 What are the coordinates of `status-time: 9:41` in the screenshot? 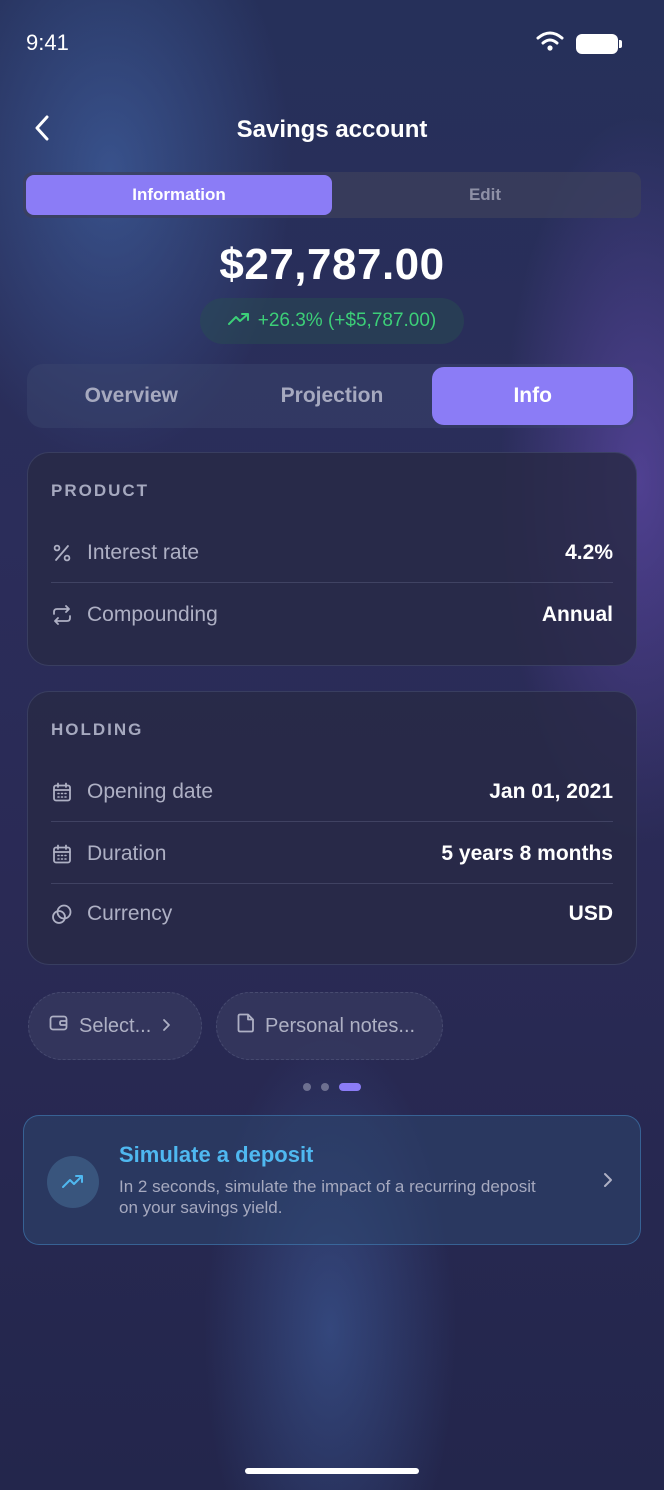 It's located at (47, 42).